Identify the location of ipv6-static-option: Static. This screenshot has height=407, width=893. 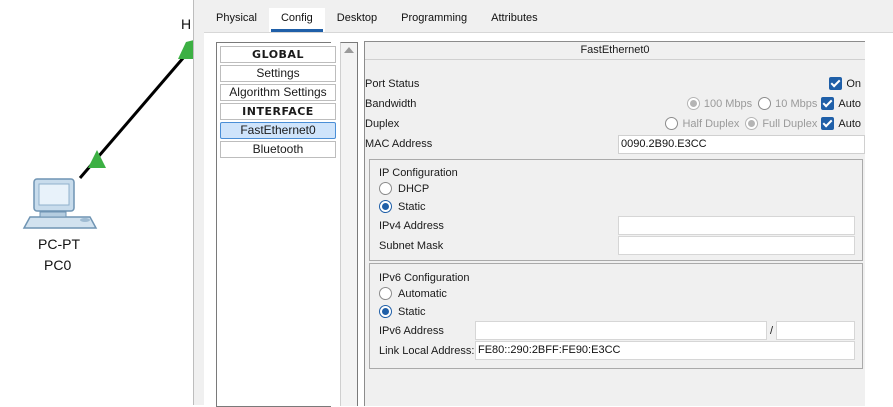
(402, 311).